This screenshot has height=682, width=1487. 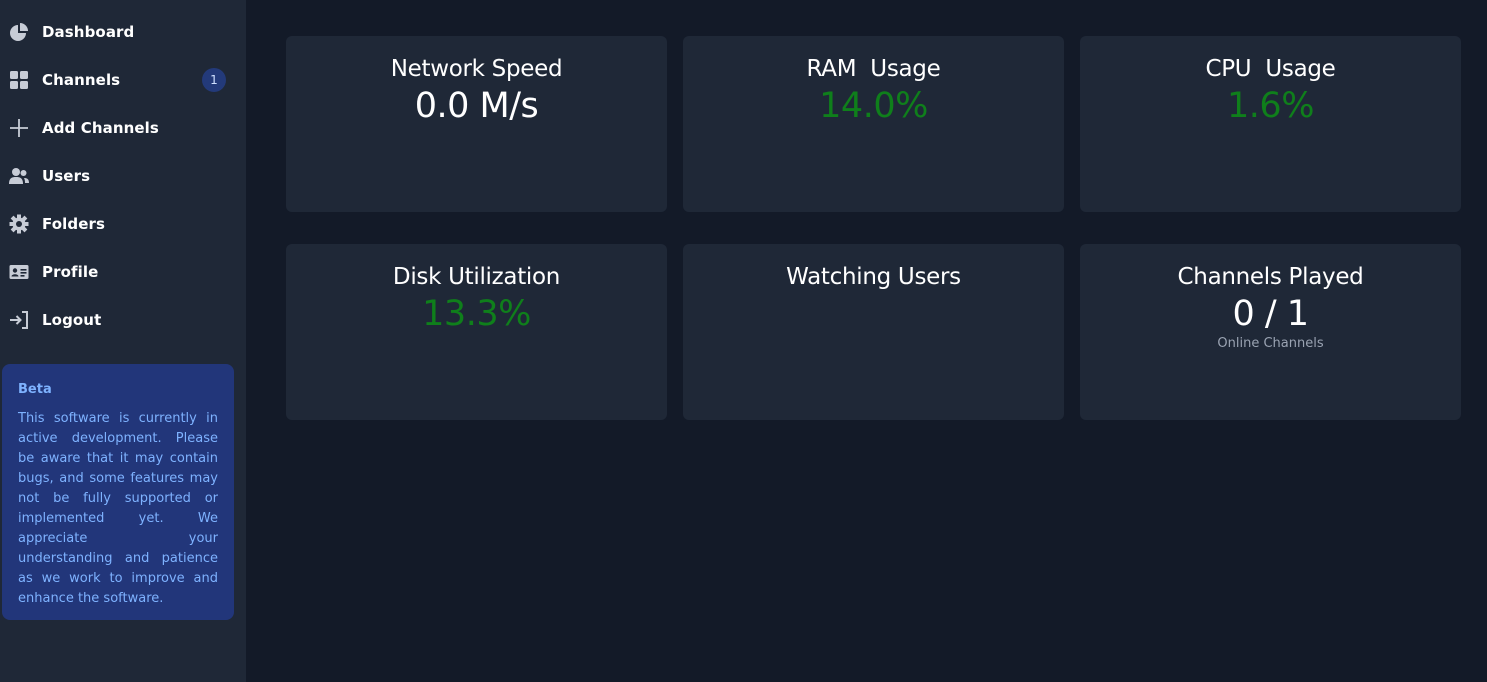 I want to click on users-icon, so click(x=19, y=176).